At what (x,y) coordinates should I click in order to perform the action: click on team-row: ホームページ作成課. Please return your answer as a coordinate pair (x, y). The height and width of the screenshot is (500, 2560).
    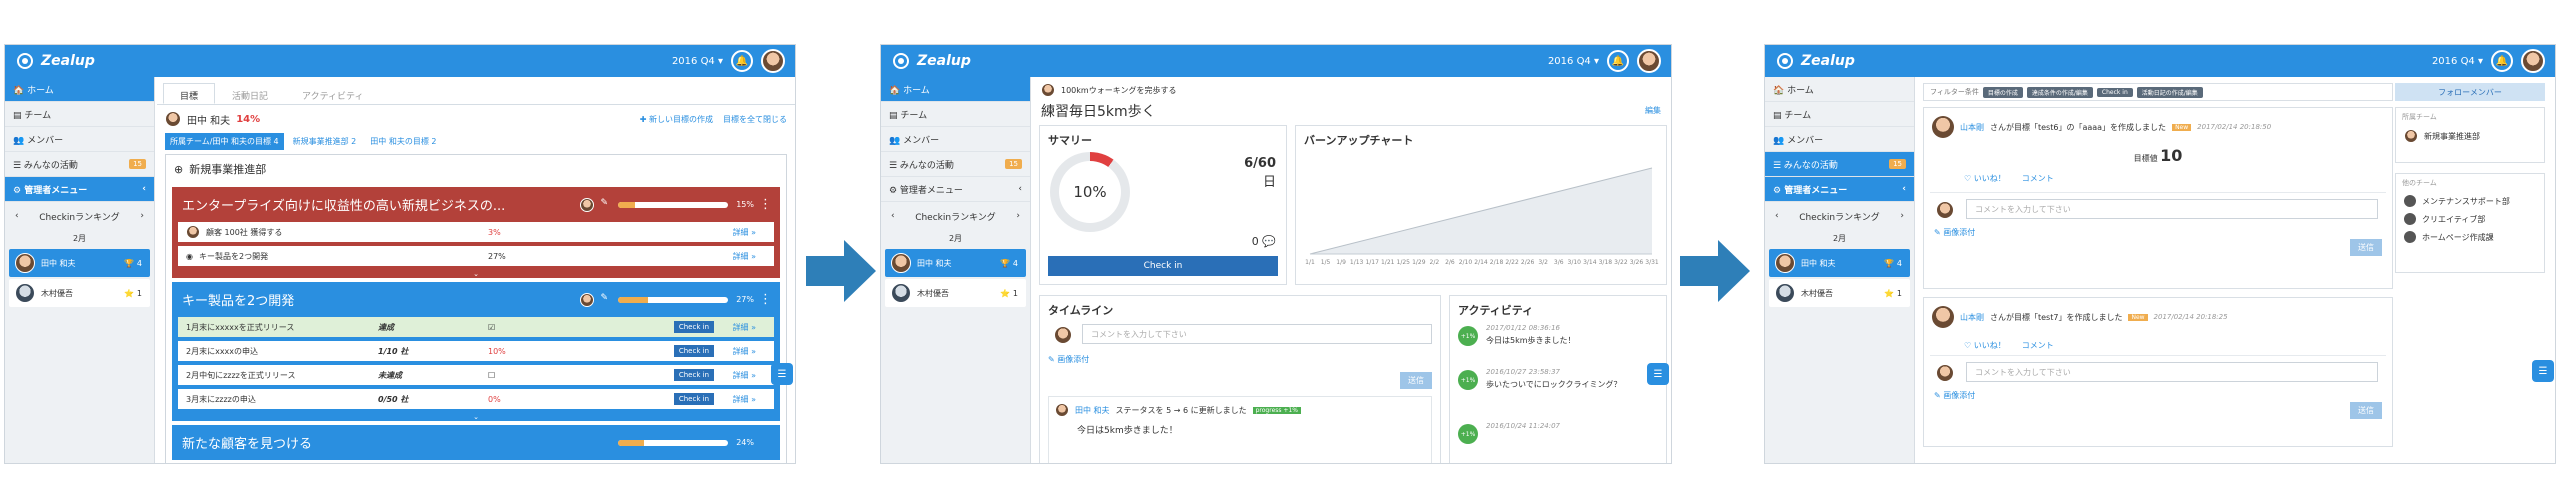
    Looking at the image, I should click on (2470, 237).